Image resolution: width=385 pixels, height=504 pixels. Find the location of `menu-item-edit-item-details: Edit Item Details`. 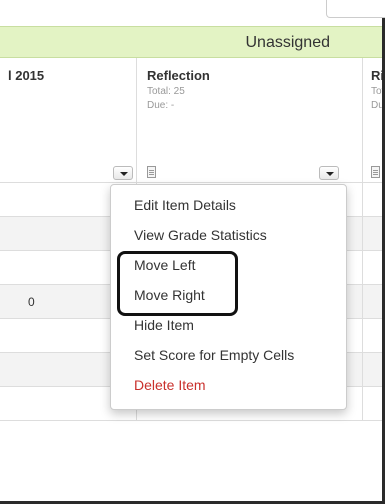

menu-item-edit-item-details: Edit Item Details is located at coordinates (185, 205).